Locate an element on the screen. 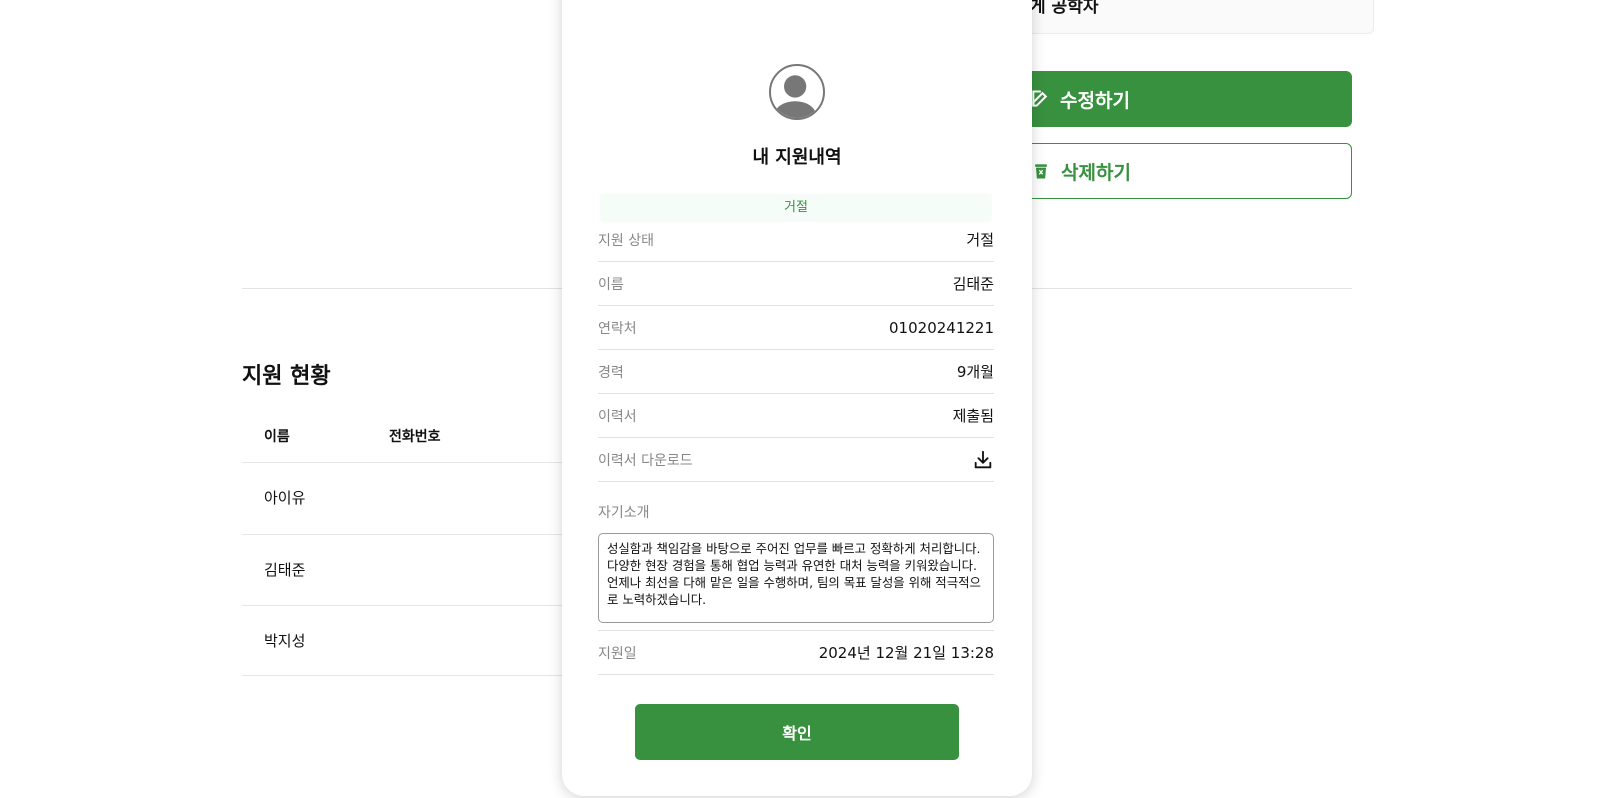 This screenshot has height=798, width=1599. field-value: 9개월 is located at coordinates (975, 372).